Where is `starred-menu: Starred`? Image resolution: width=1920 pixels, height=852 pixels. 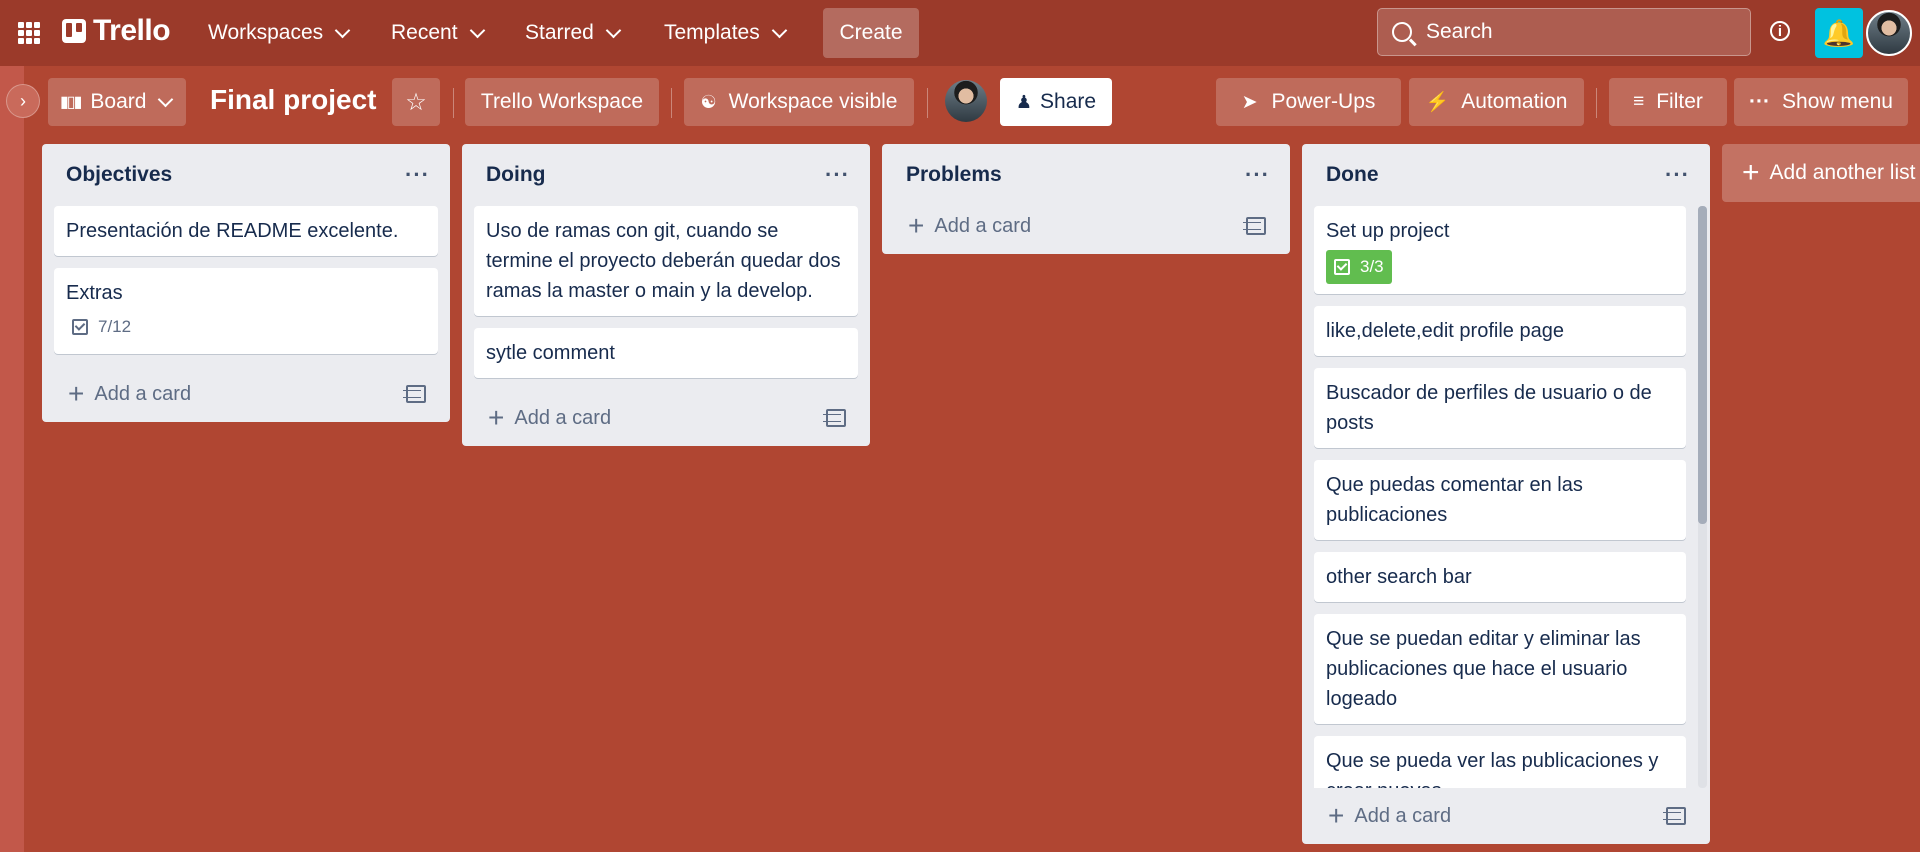
starred-menu: Starred is located at coordinates (573, 33).